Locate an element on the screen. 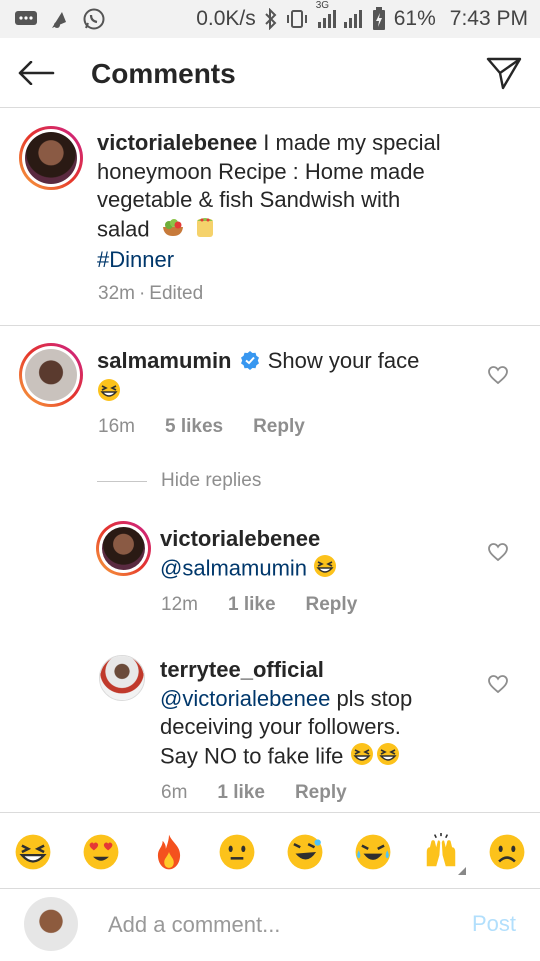 The height and width of the screenshot is (961, 540). caption-meta: 32m · Edited is located at coordinates (150, 294).